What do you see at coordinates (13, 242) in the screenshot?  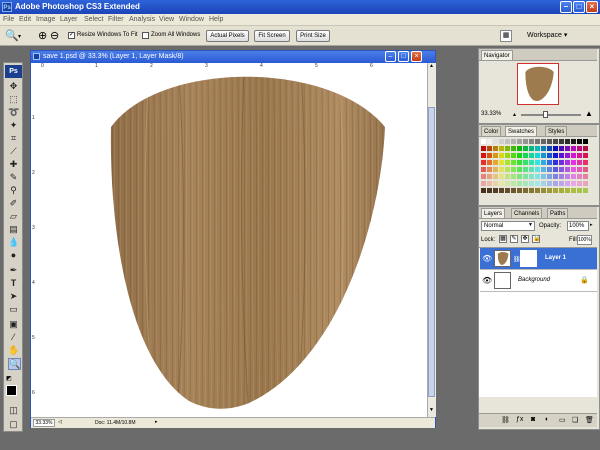 I see `blur-tool-icon: 💧` at bounding box center [13, 242].